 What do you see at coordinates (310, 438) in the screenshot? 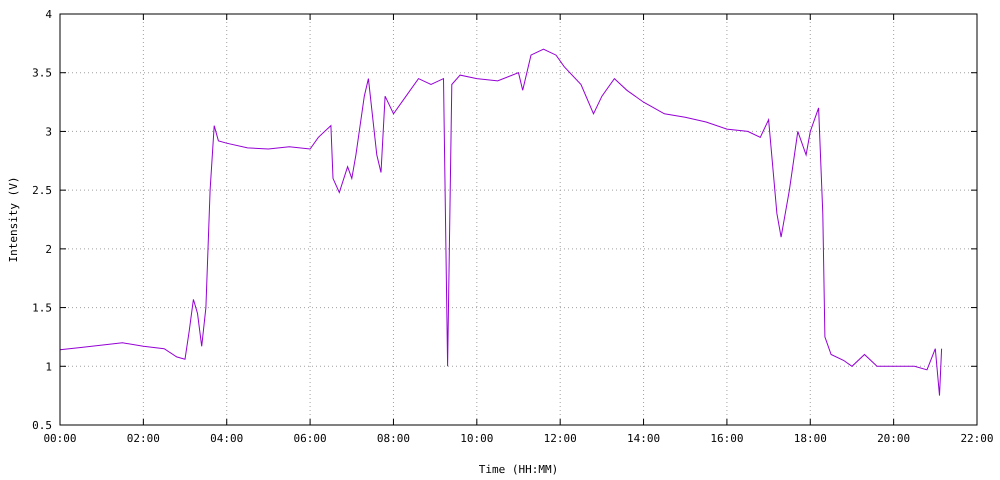
I see `tick-label: 06:00` at bounding box center [310, 438].